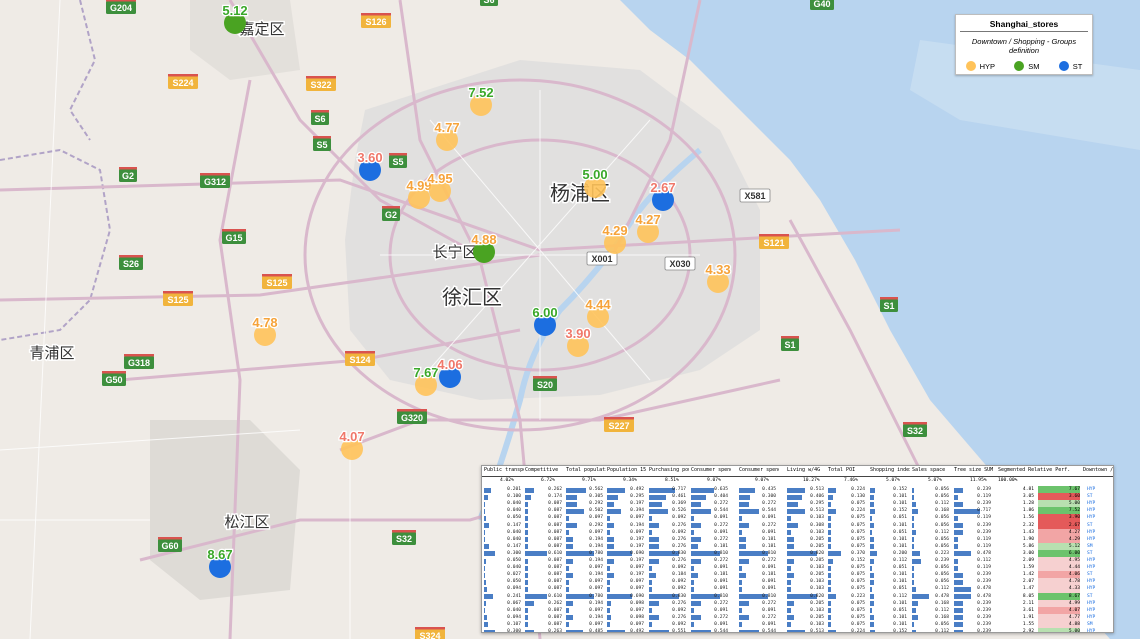 Image resolution: width=1140 pixels, height=639 pixels. Describe the element at coordinates (439, 178) in the screenshot. I see `store-value-label: 4.95` at that location.